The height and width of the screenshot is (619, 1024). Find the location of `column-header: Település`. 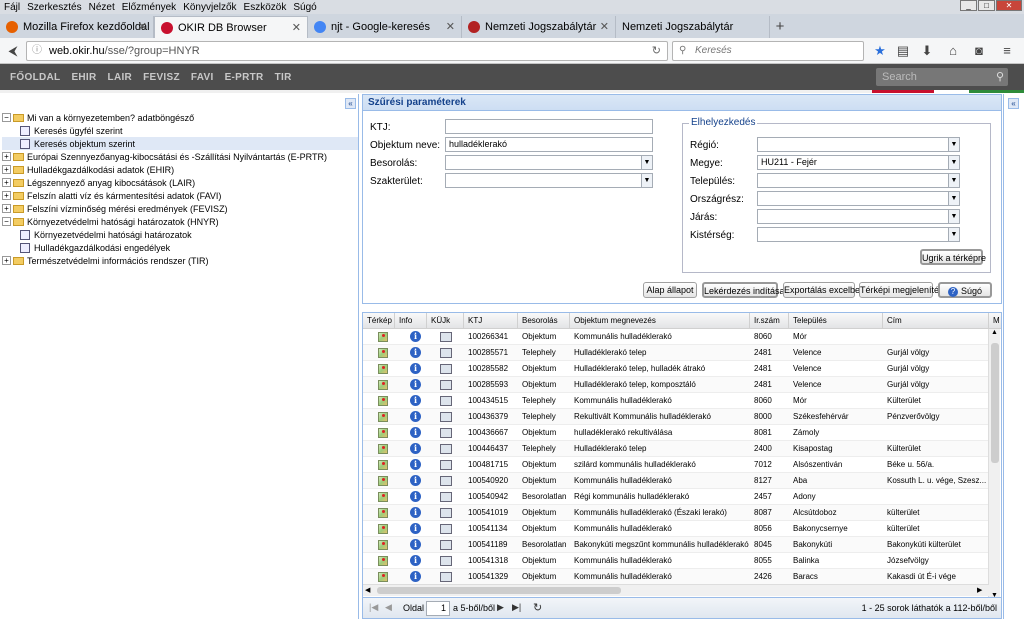

column-header: Település is located at coordinates (836, 321).